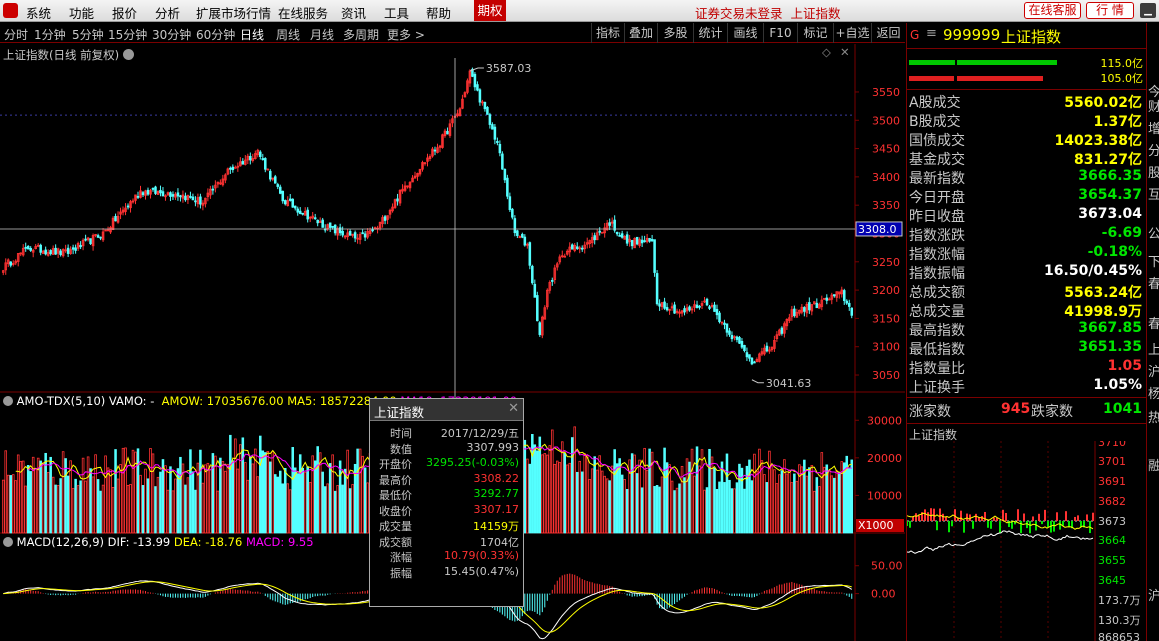 The image size is (1159, 641). What do you see at coordinates (361, 34) in the screenshot?
I see `period-multi: 多周期` at bounding box center [361, 34].